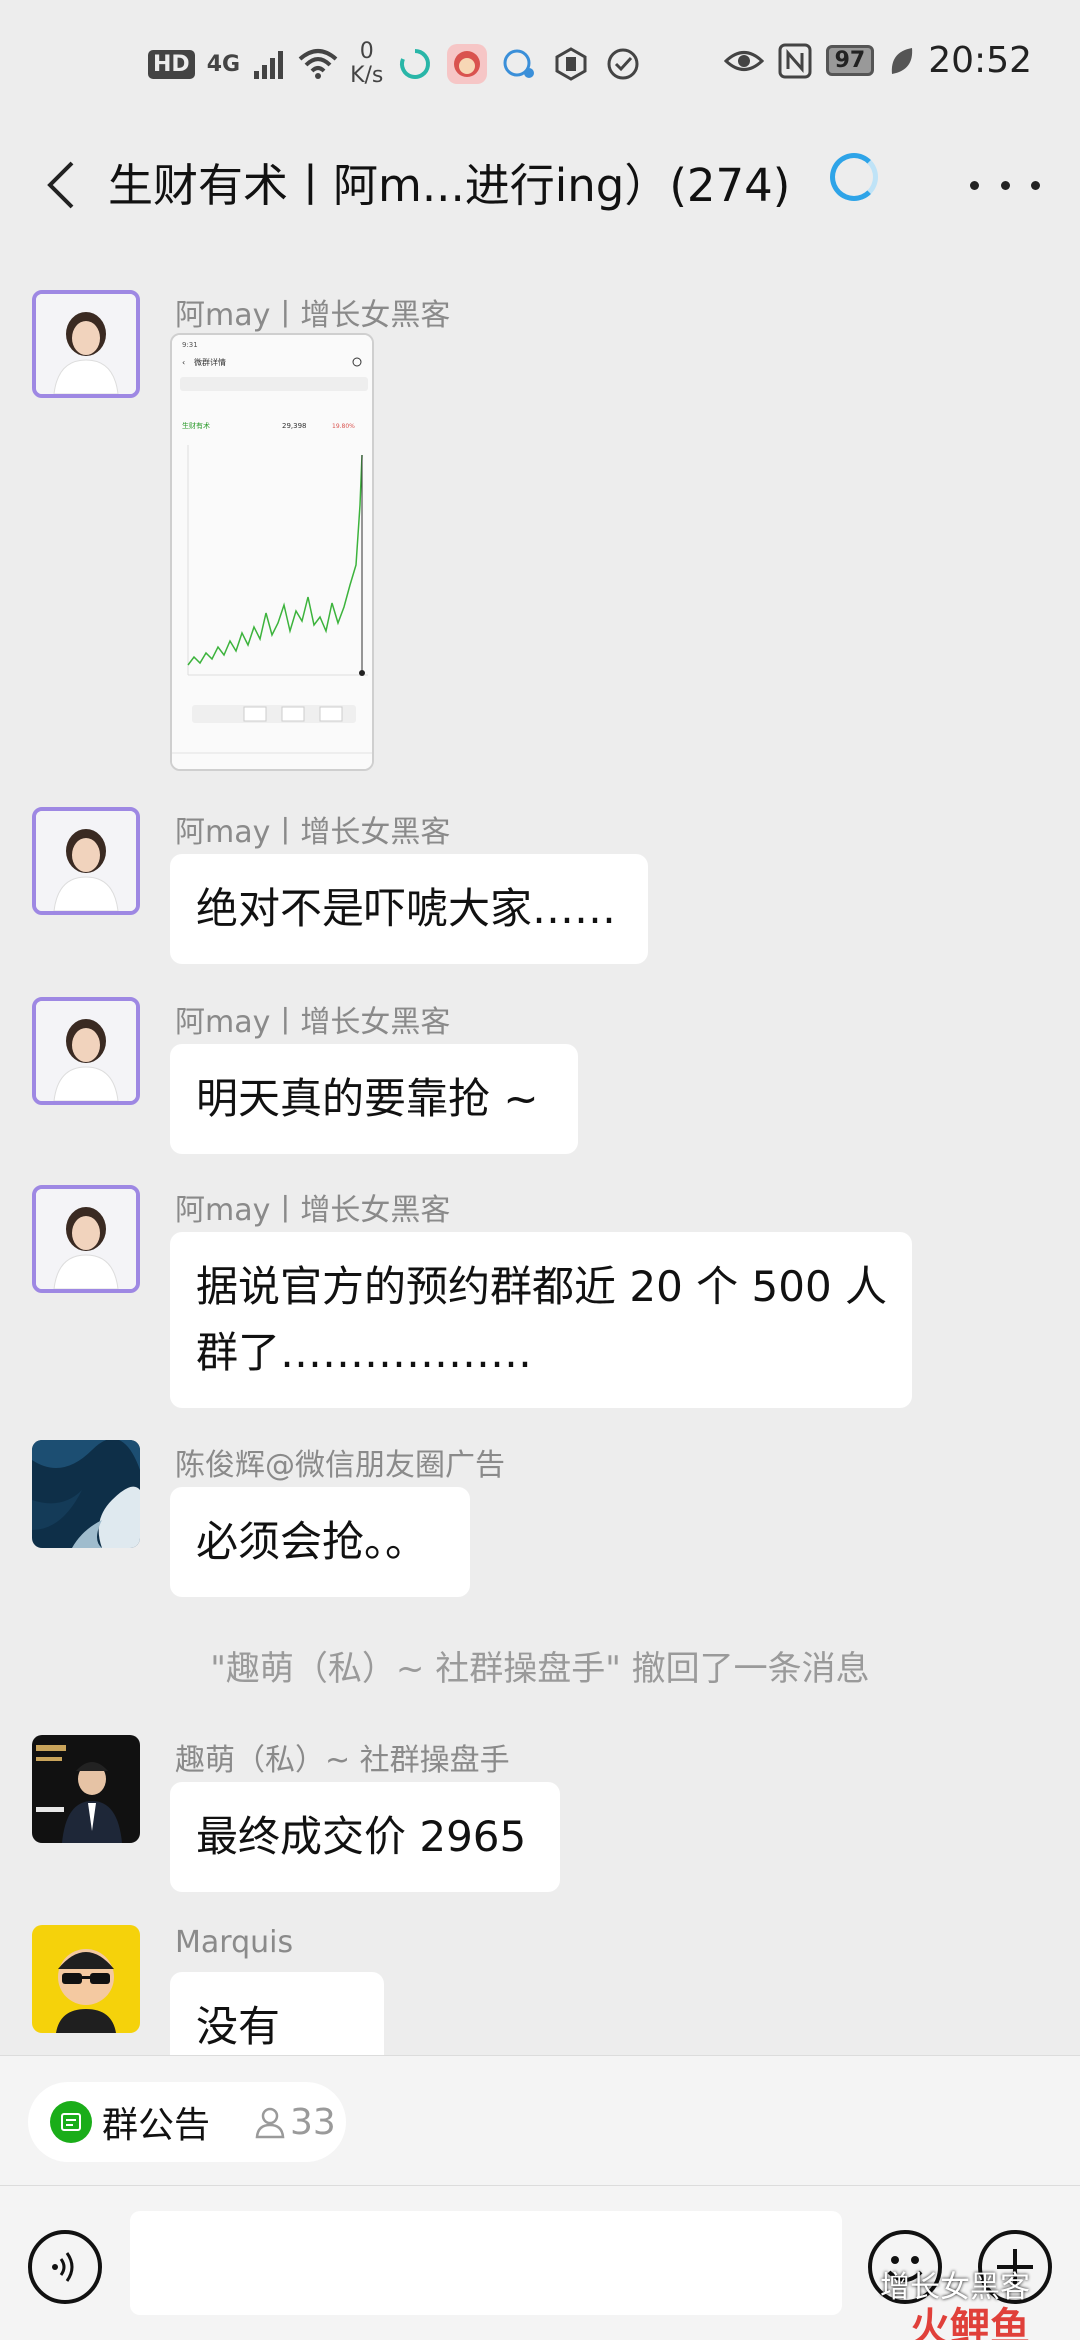 This screenshot has width=1080, height=2340. What do you see at coordinates (294, 426) in the screenshot?
I see `thumb-row-value: 29,398` at bounding box center [294, 426].